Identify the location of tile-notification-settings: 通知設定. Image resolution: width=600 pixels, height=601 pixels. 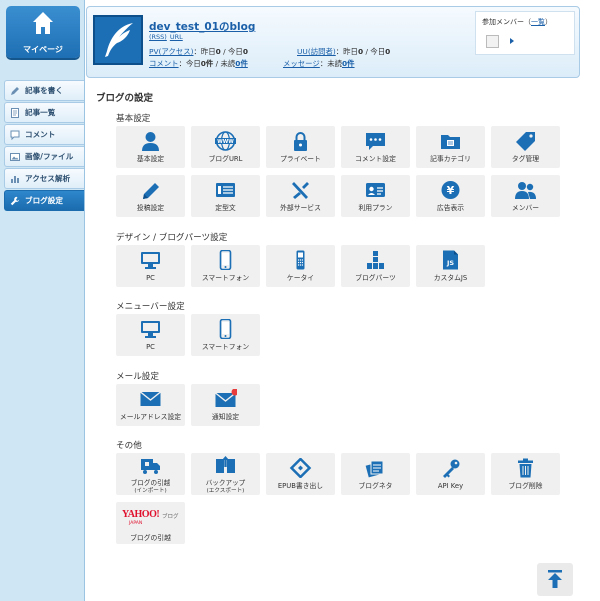
(225, 405).